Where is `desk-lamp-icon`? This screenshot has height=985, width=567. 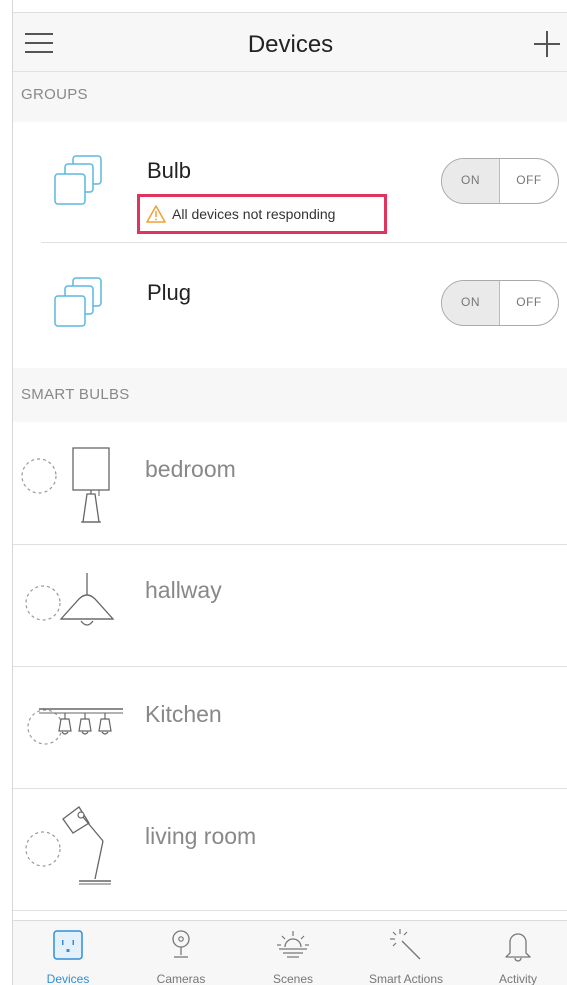
desk-lamp-icon is located at coordinates (68, 845).